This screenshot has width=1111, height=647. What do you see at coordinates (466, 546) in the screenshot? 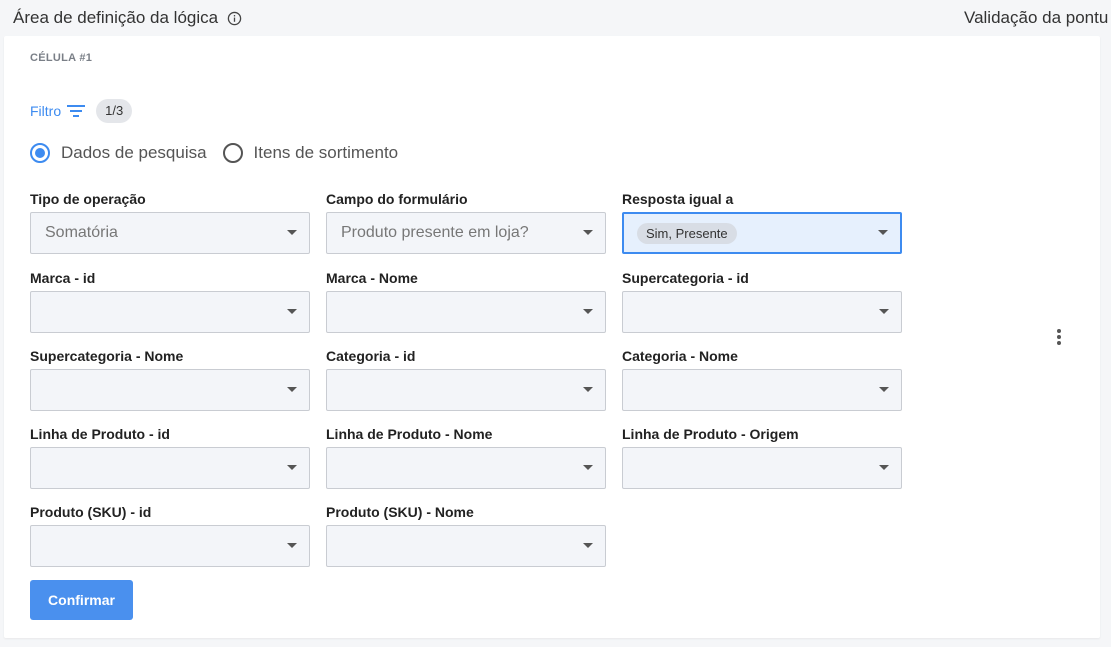
I see `sku-name-select` at bounding box center [466, 546].